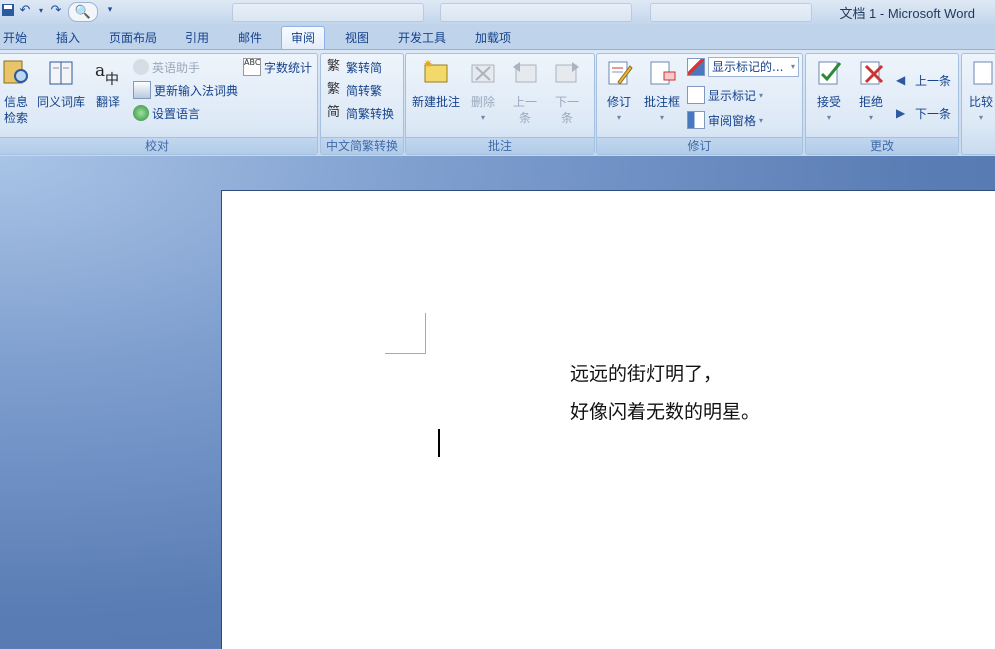 This screenshot has width=995, height=649. I want to click on group-label: 修订, so click(699, 145).